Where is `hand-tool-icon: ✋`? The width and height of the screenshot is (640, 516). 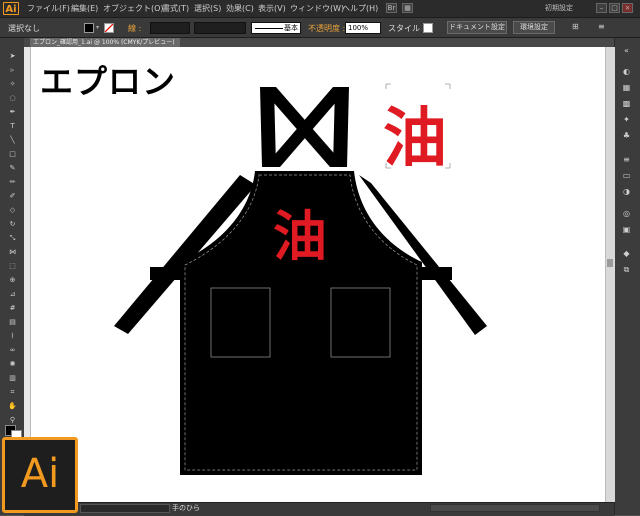
hand-tool-icon: ✋ is located at coordinates (12, 406).